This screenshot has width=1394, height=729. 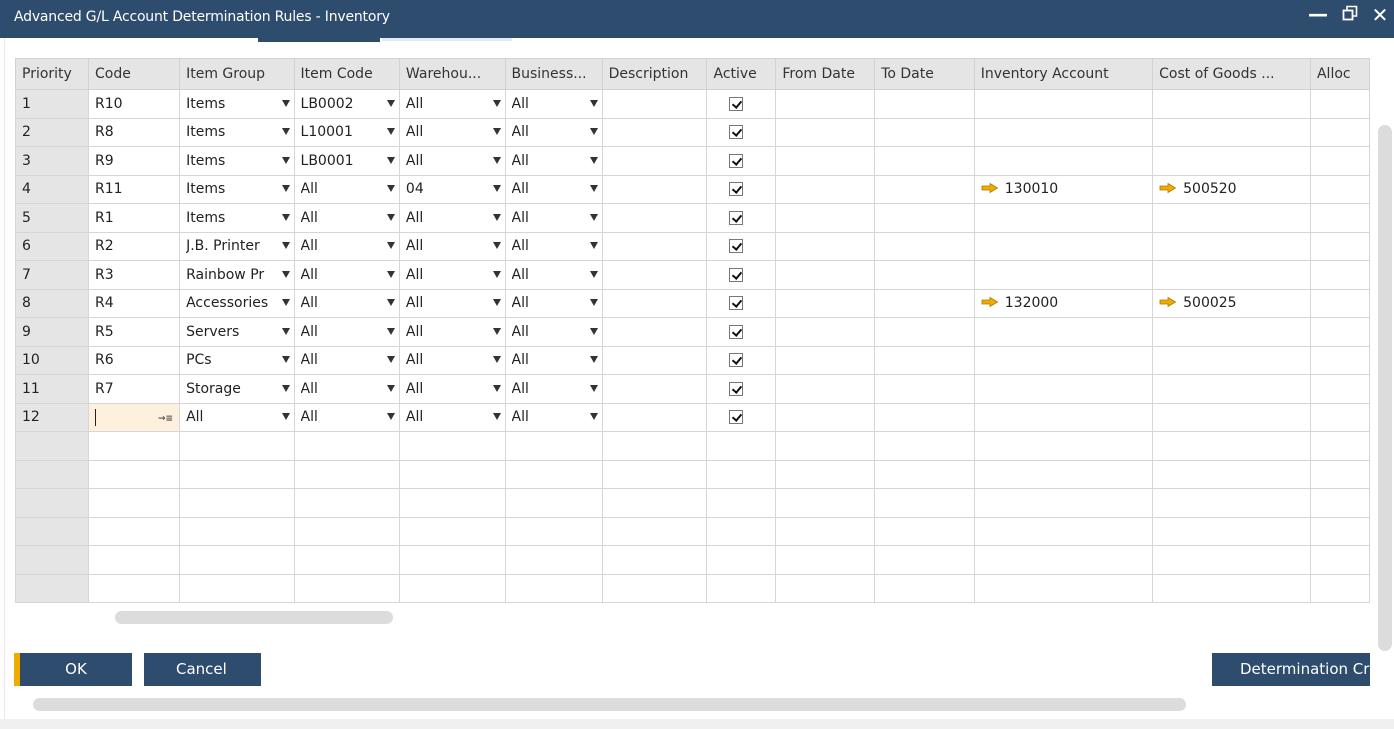 What do you see at coordinates (52, 332) in the screenshot?
I see `priority-cell: 9` at bounding box center [52, 332].